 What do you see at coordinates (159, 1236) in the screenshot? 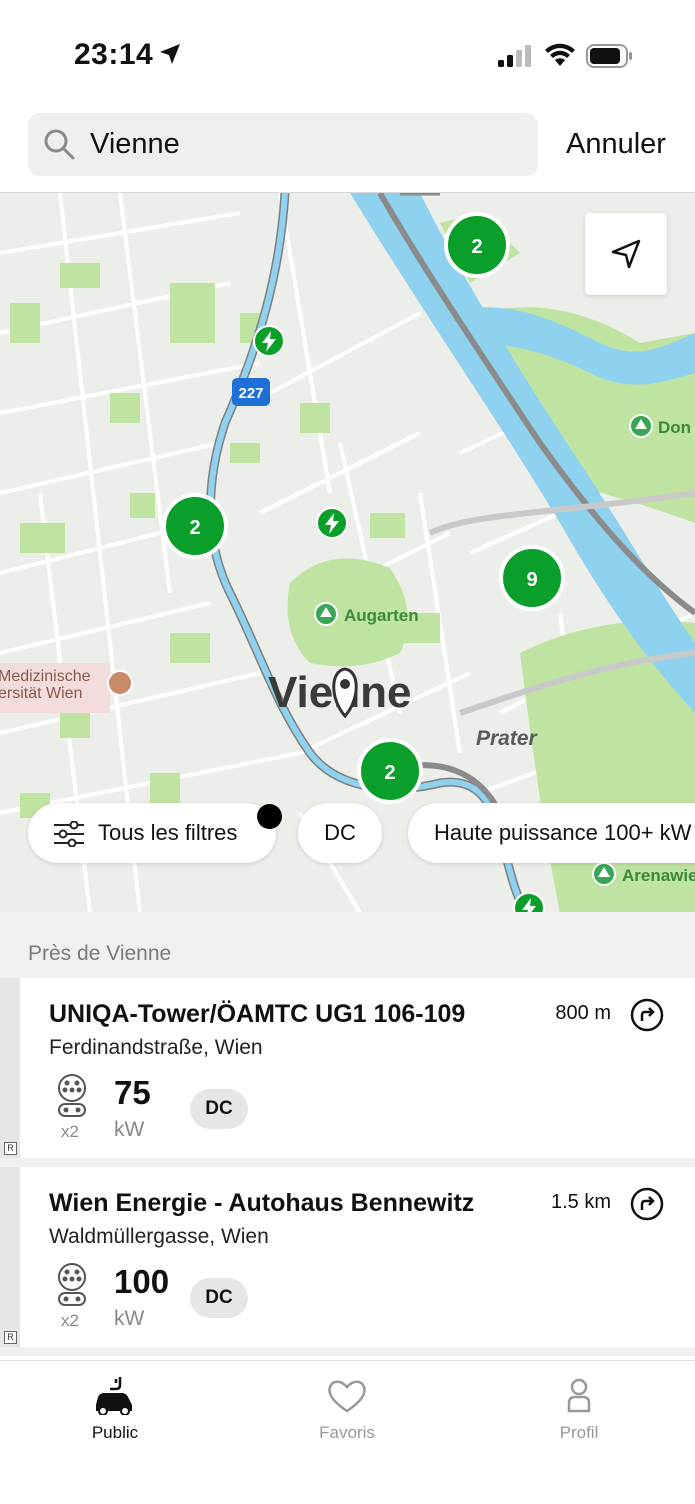
I see `station-address: Waldmüllergasse, Wien` at bounding box center [159, 1236].